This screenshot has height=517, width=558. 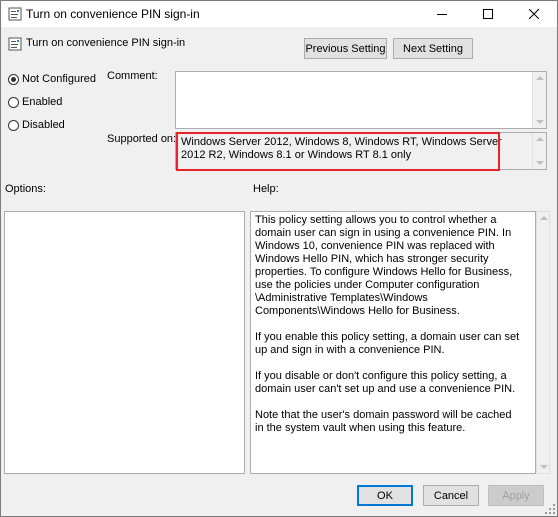 I want to click on radio-label: Disabled, so click(x=43, y=125).